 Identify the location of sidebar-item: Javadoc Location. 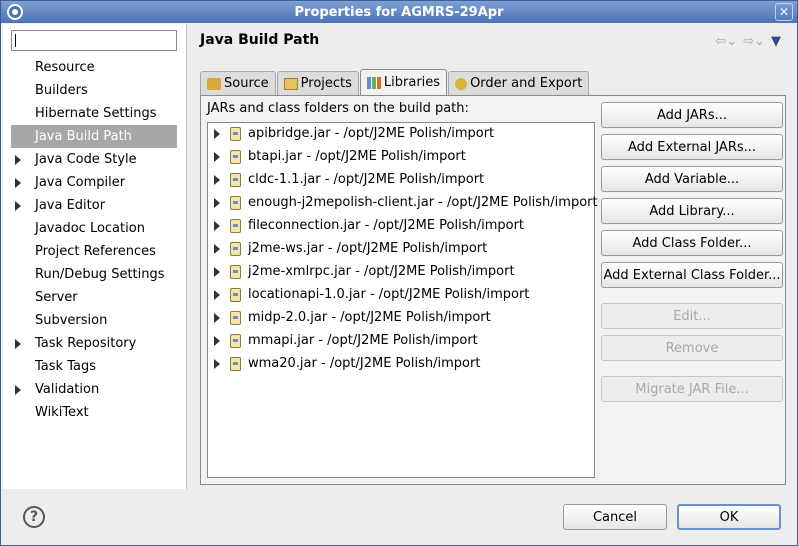
(95, 228).